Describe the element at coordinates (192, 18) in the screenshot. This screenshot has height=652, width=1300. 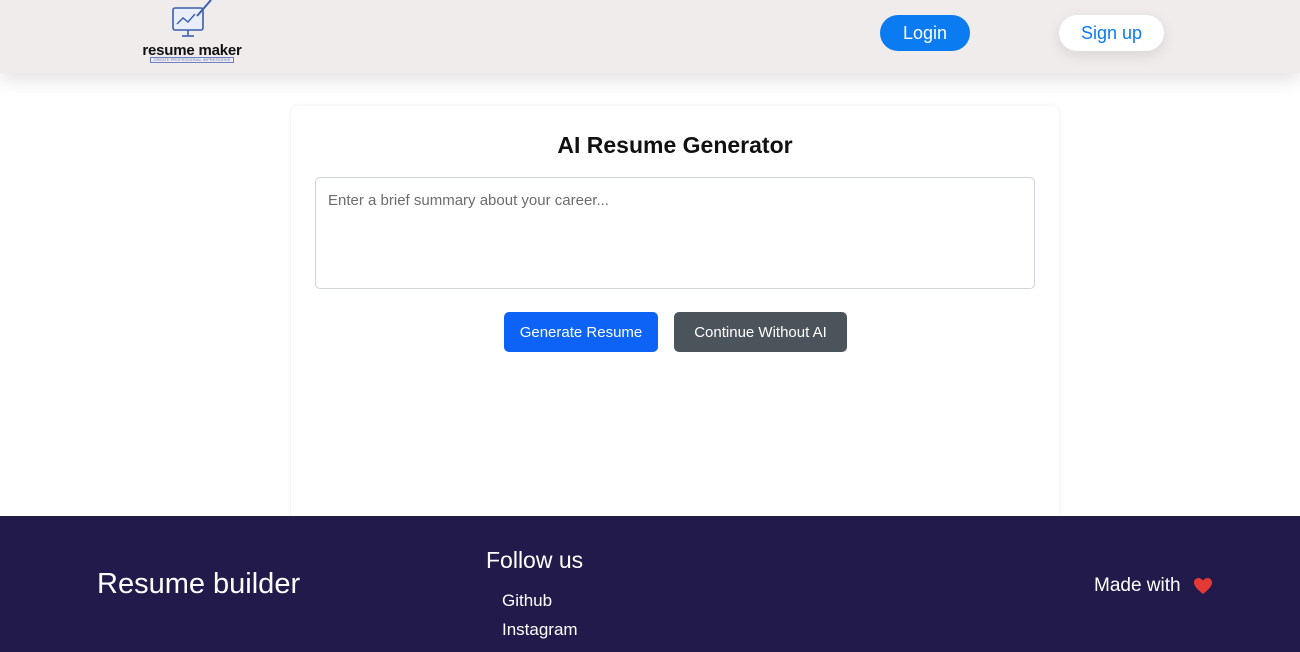
I see `monitor-pen-icon` at that location.